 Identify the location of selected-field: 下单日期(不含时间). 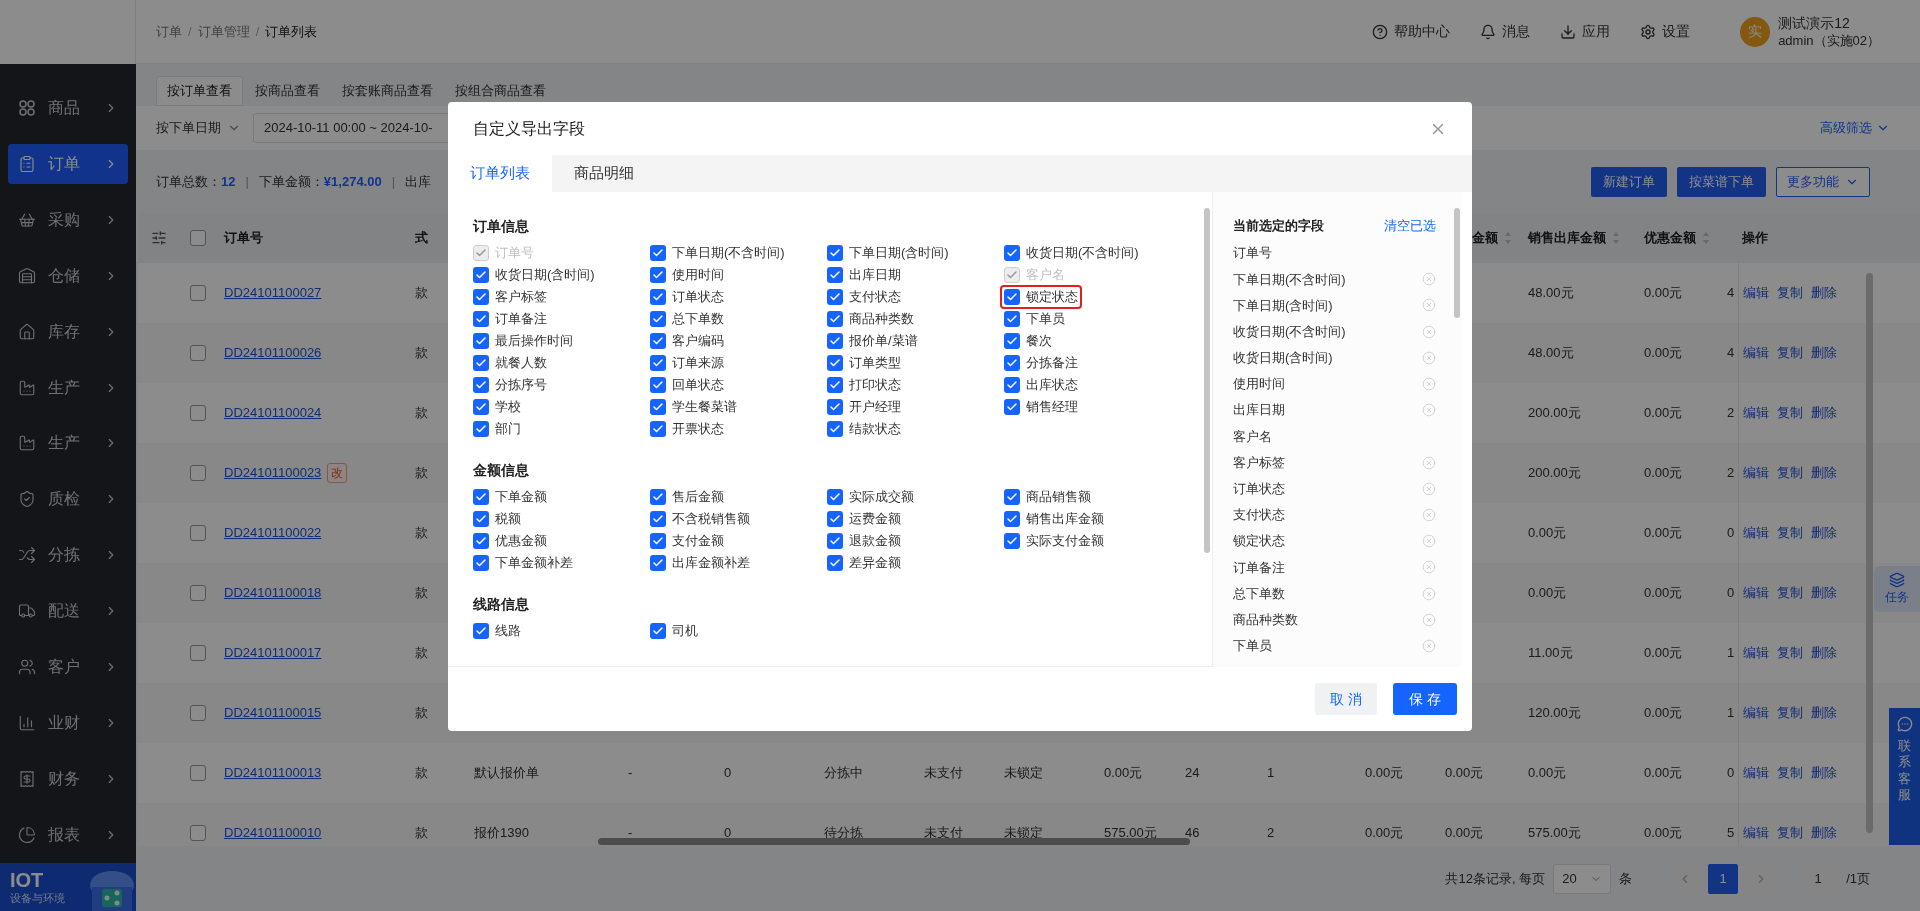
(1334, 279).